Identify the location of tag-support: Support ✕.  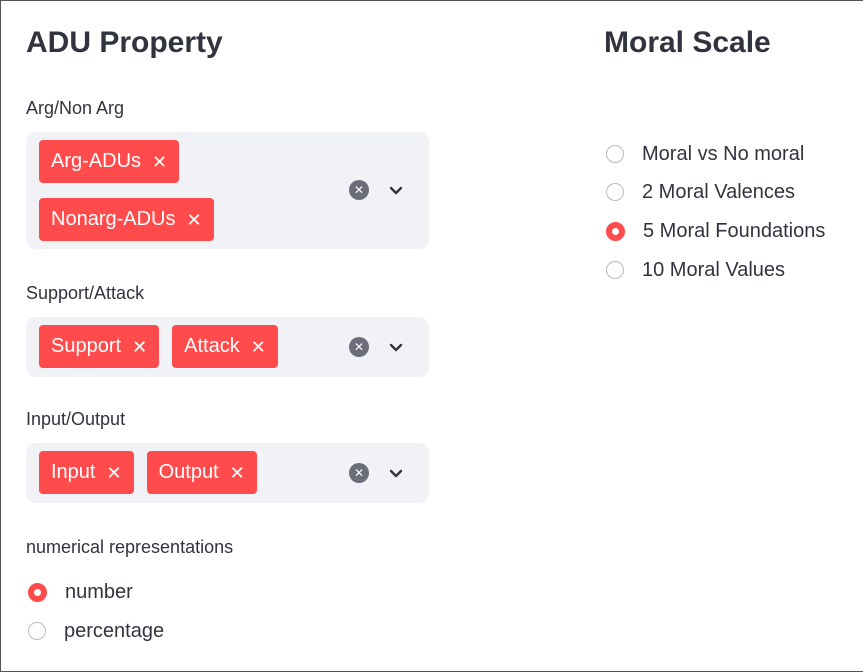
(99, 346).